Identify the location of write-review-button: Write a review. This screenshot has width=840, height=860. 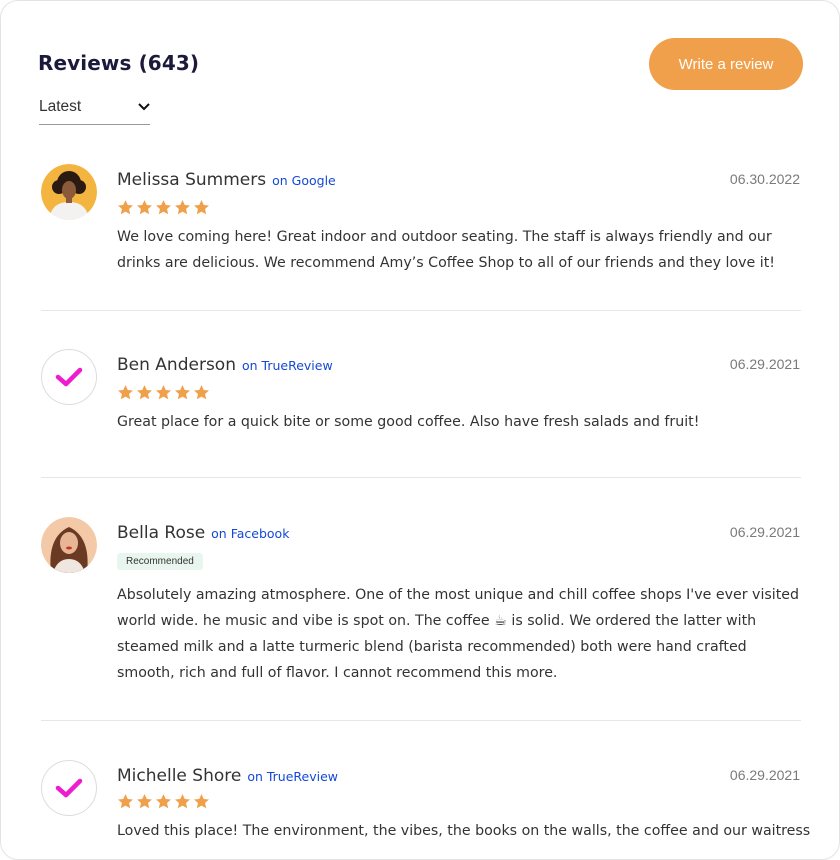
(726, 64).